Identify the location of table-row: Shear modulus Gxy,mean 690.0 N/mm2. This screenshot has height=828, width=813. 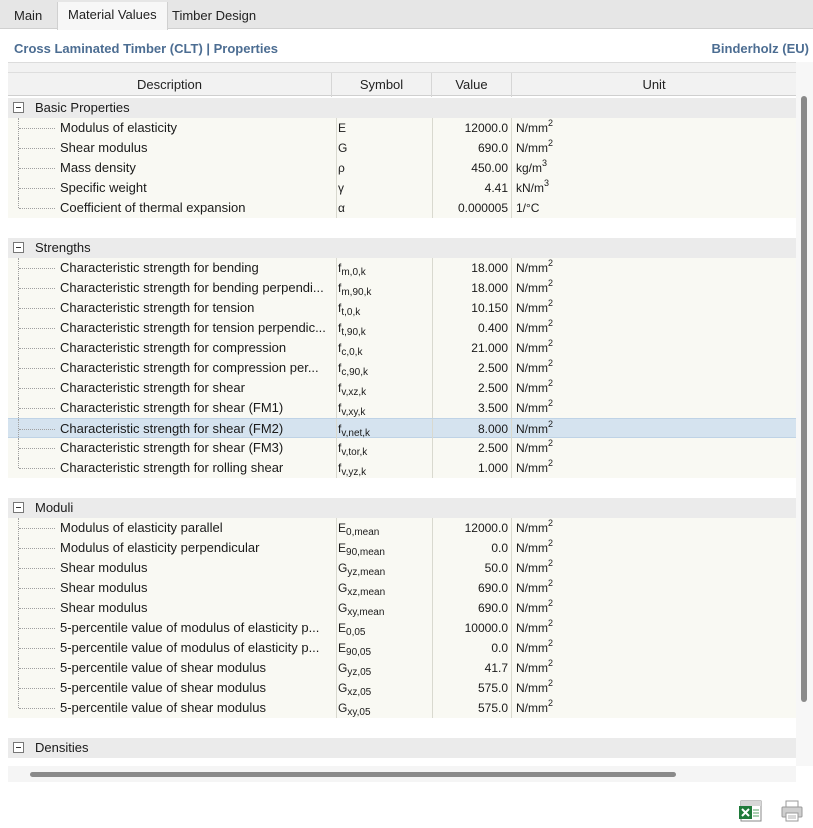
(402, 608).